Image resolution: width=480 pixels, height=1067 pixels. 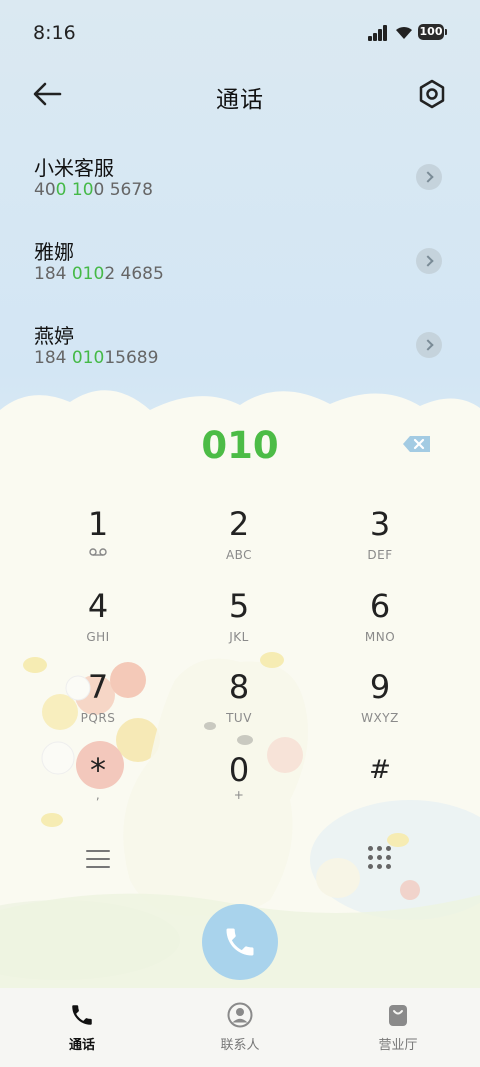 I want to click on person-icon, so click(x=240, y=1015).